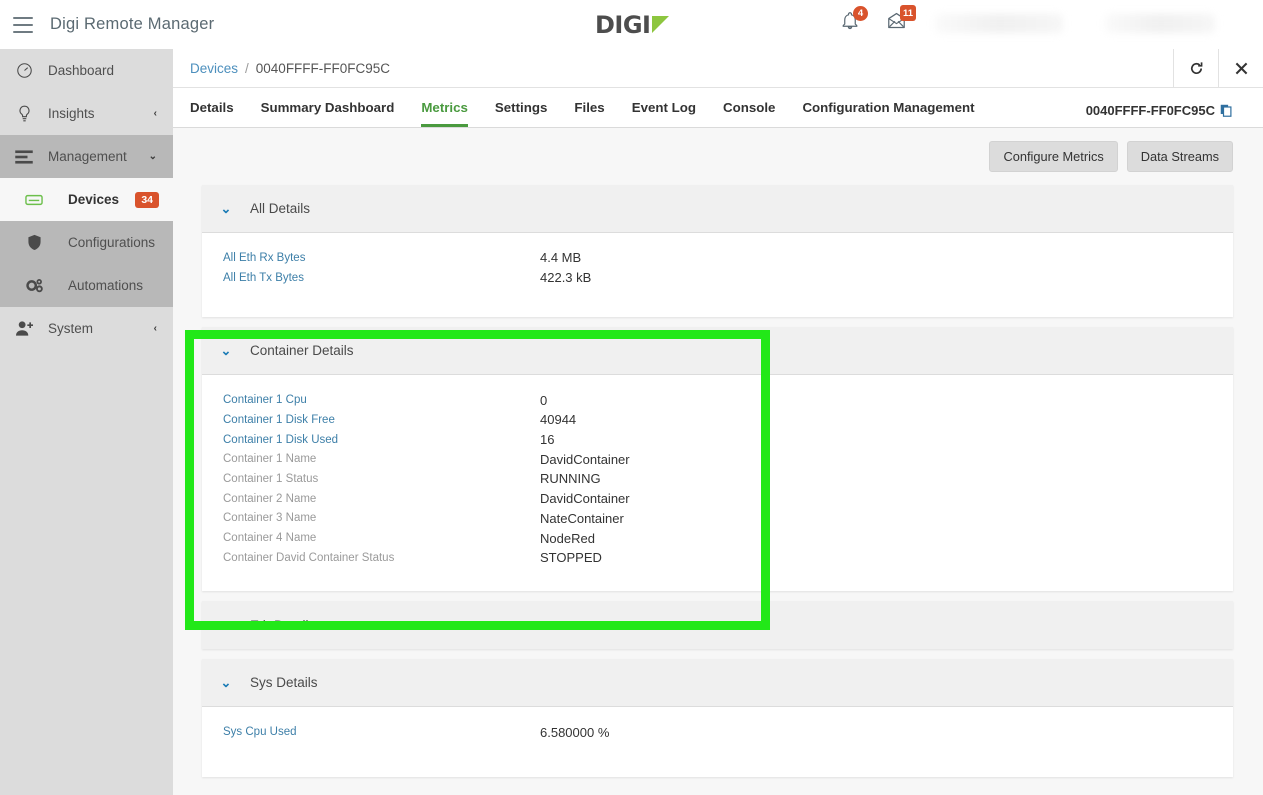 The height and width of the screenshot is (795, 1263). I want to click on metric-value: NodeRed, so click(567, 538).